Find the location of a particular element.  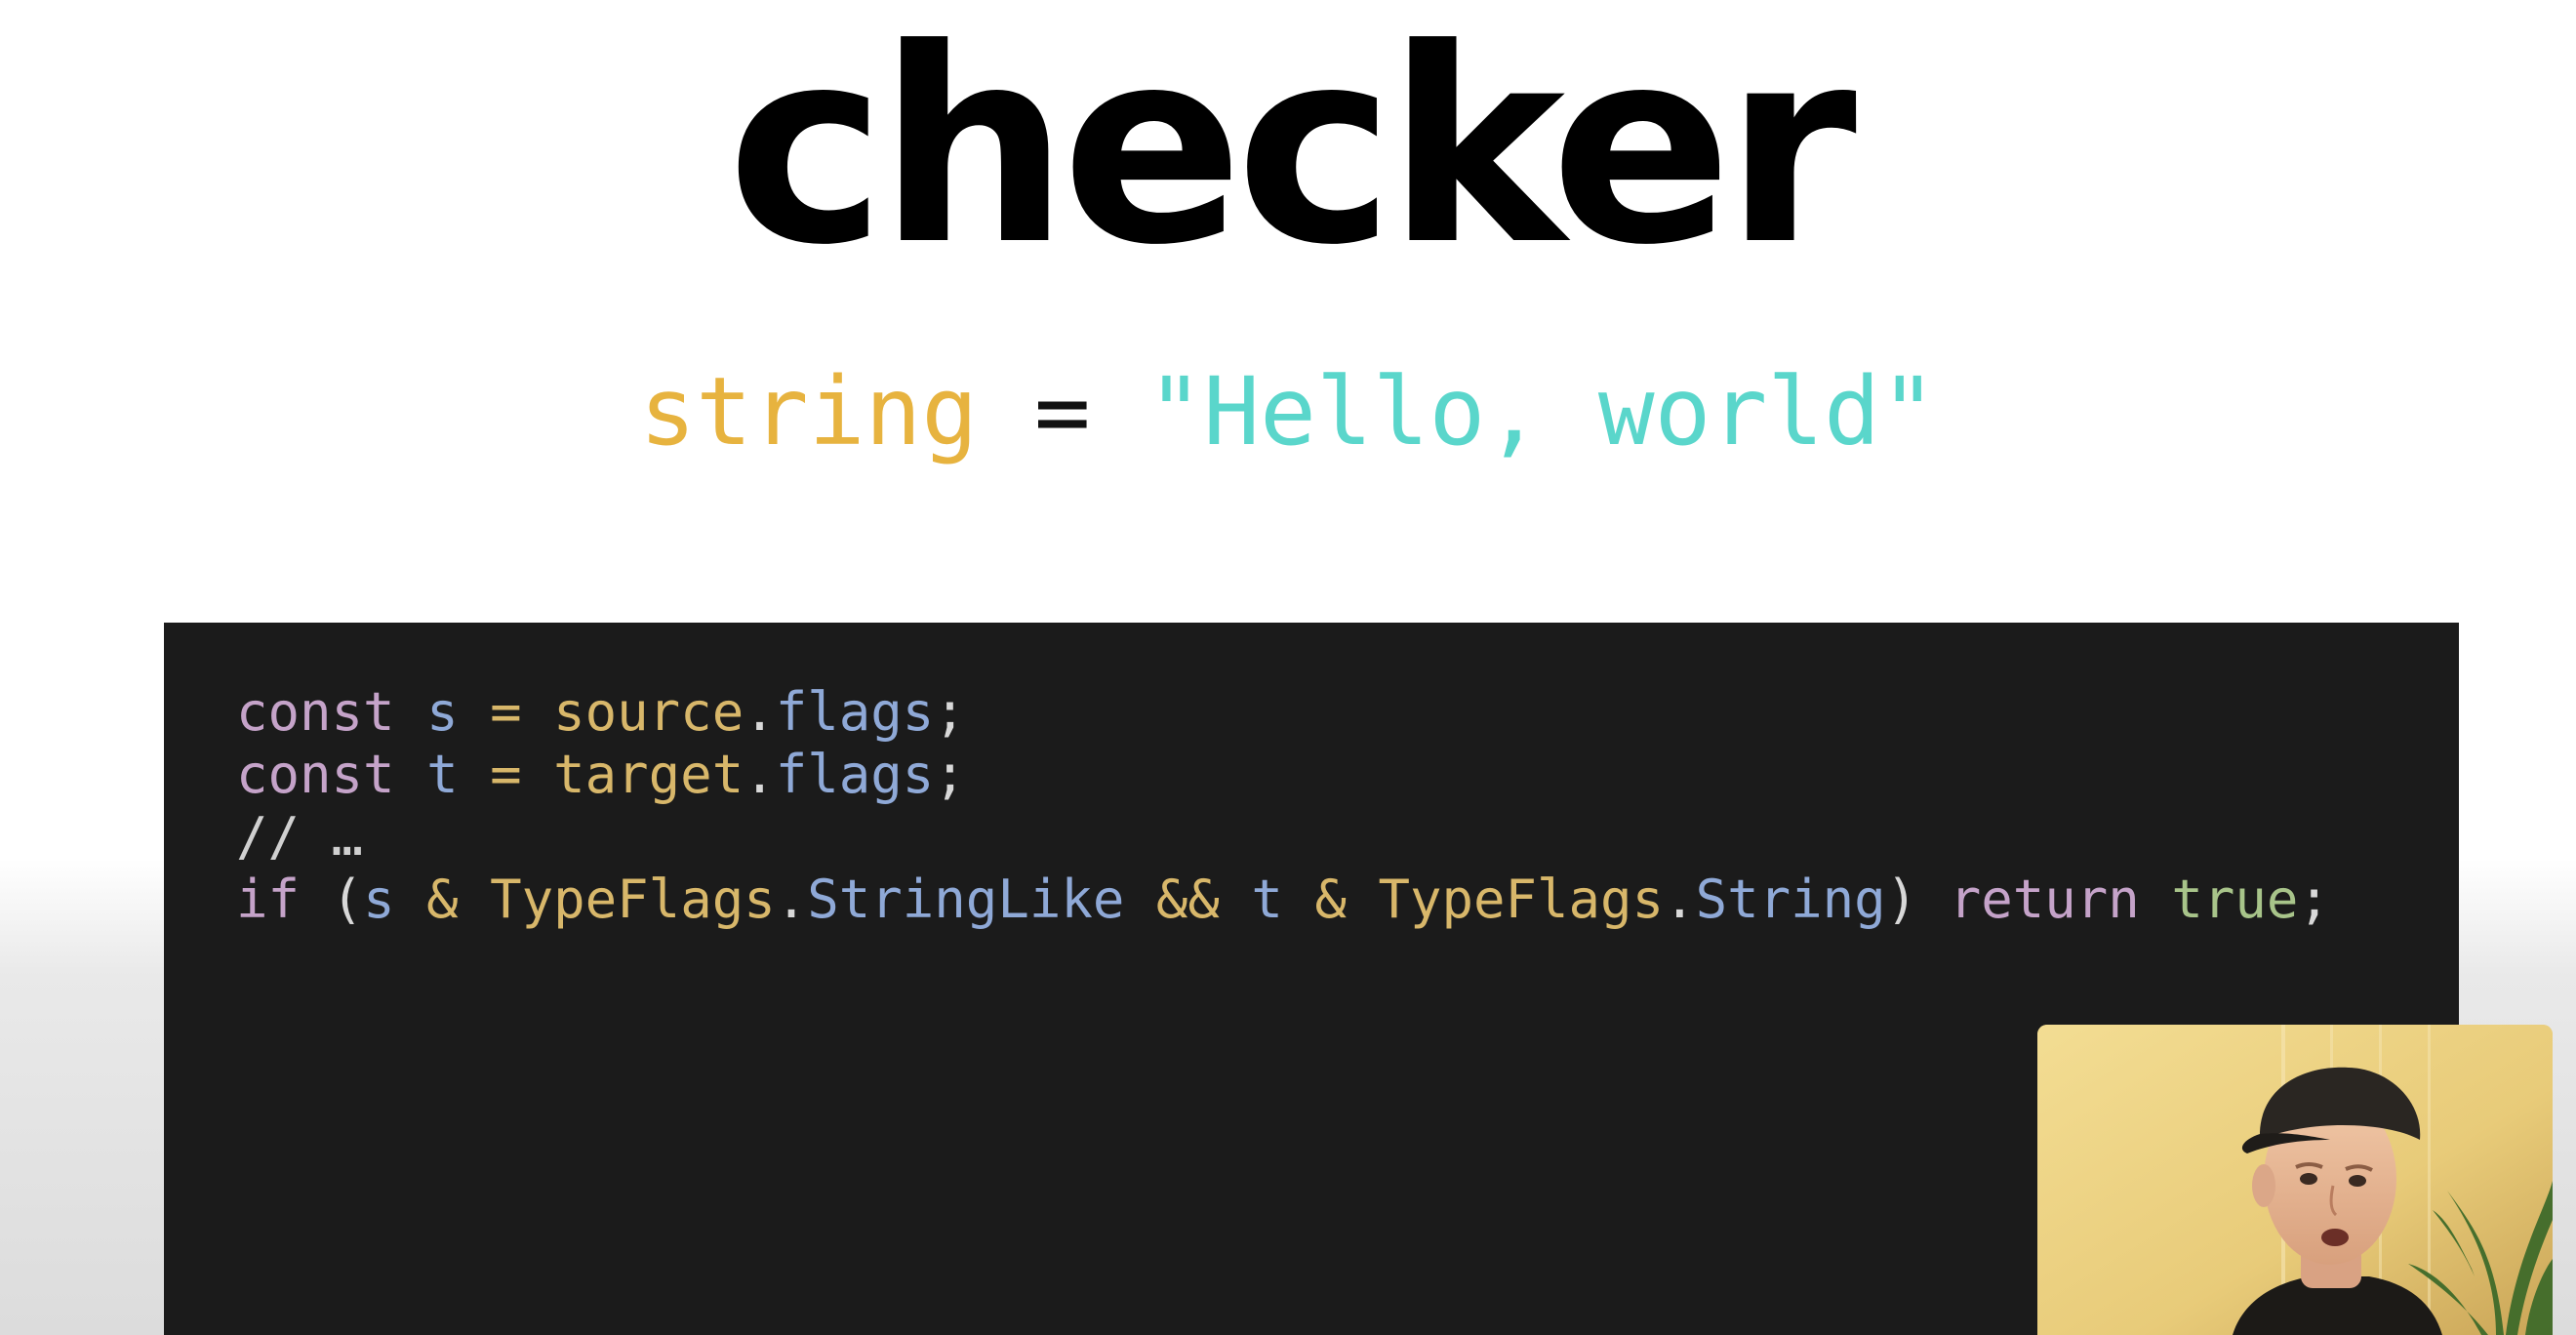

code-token-object: target is located at coordinates (649, 774).